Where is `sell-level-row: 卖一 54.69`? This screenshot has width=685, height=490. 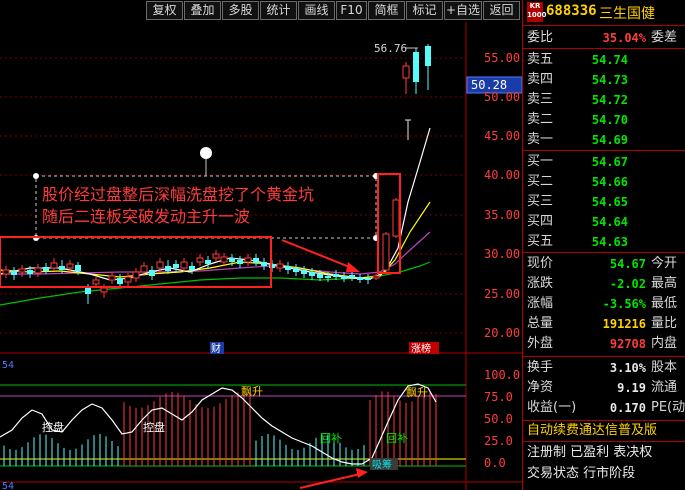 sell-level-row: 卖一 54.69 is located at coordinates (604, 140).